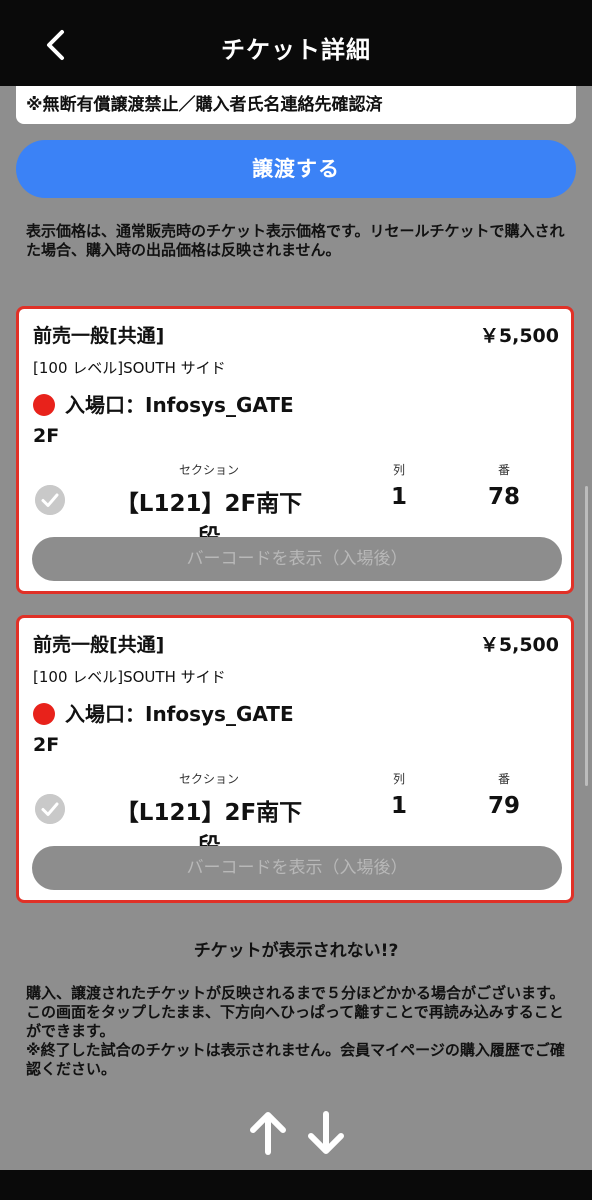 This screenshot has height=1200, width=592. What do you see at coordinates (297, 1133) in the screenshot?
I see `scroll-arrows` at bounding box center [297, 1133].